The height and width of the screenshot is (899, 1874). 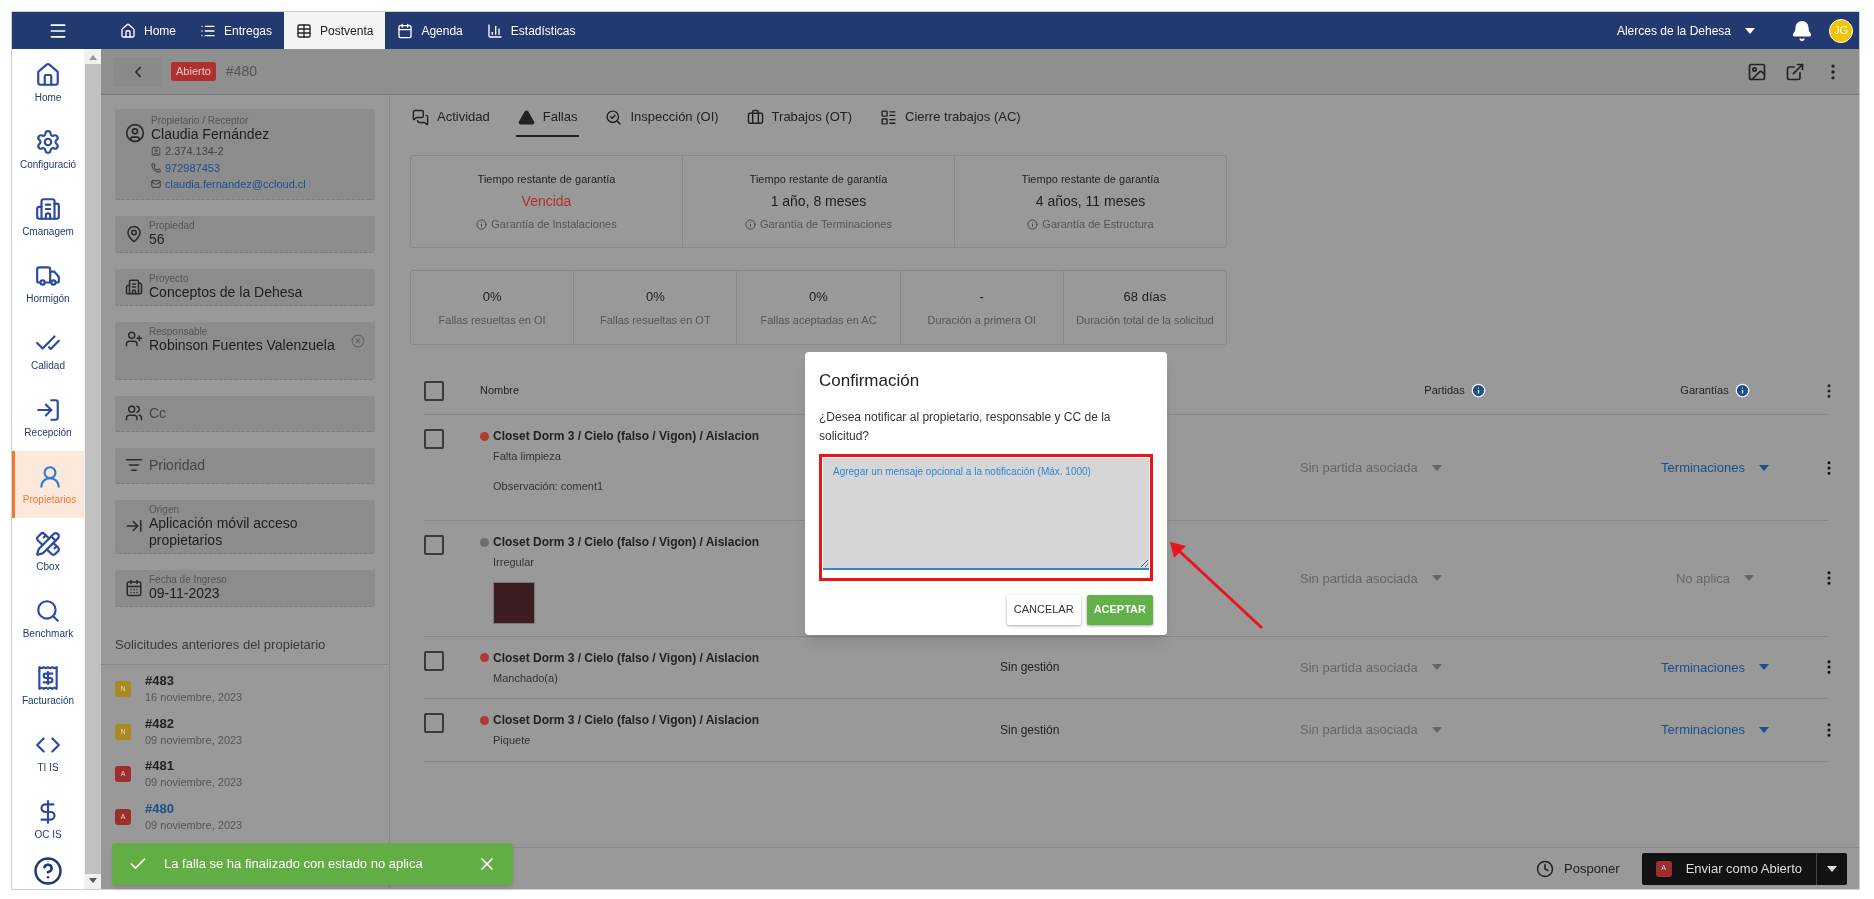 What do you see at coordinates (92, 469) in the screenshot?
I see `scrollbar` at bounding box center [92, 469].